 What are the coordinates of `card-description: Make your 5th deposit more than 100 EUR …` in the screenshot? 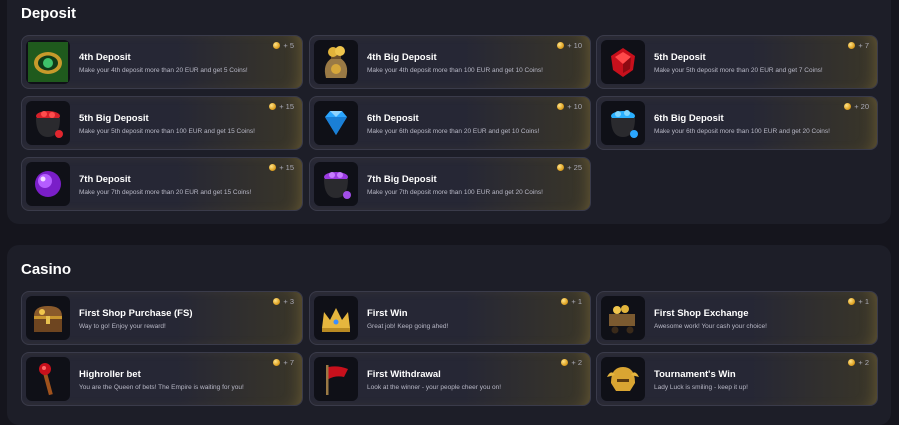 It's located at (167, 131).